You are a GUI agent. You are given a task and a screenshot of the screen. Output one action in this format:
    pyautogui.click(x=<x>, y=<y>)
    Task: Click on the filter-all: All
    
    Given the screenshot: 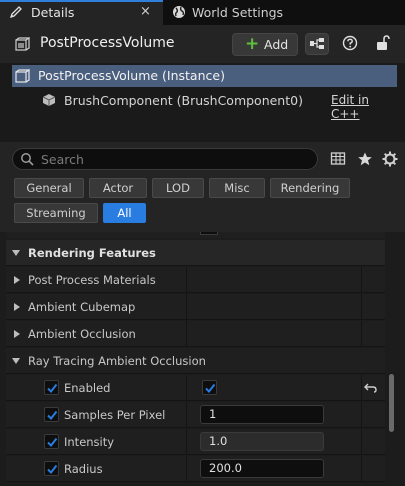 What is the action you would take?
    pyautogui.click(x=124, y=213)
    